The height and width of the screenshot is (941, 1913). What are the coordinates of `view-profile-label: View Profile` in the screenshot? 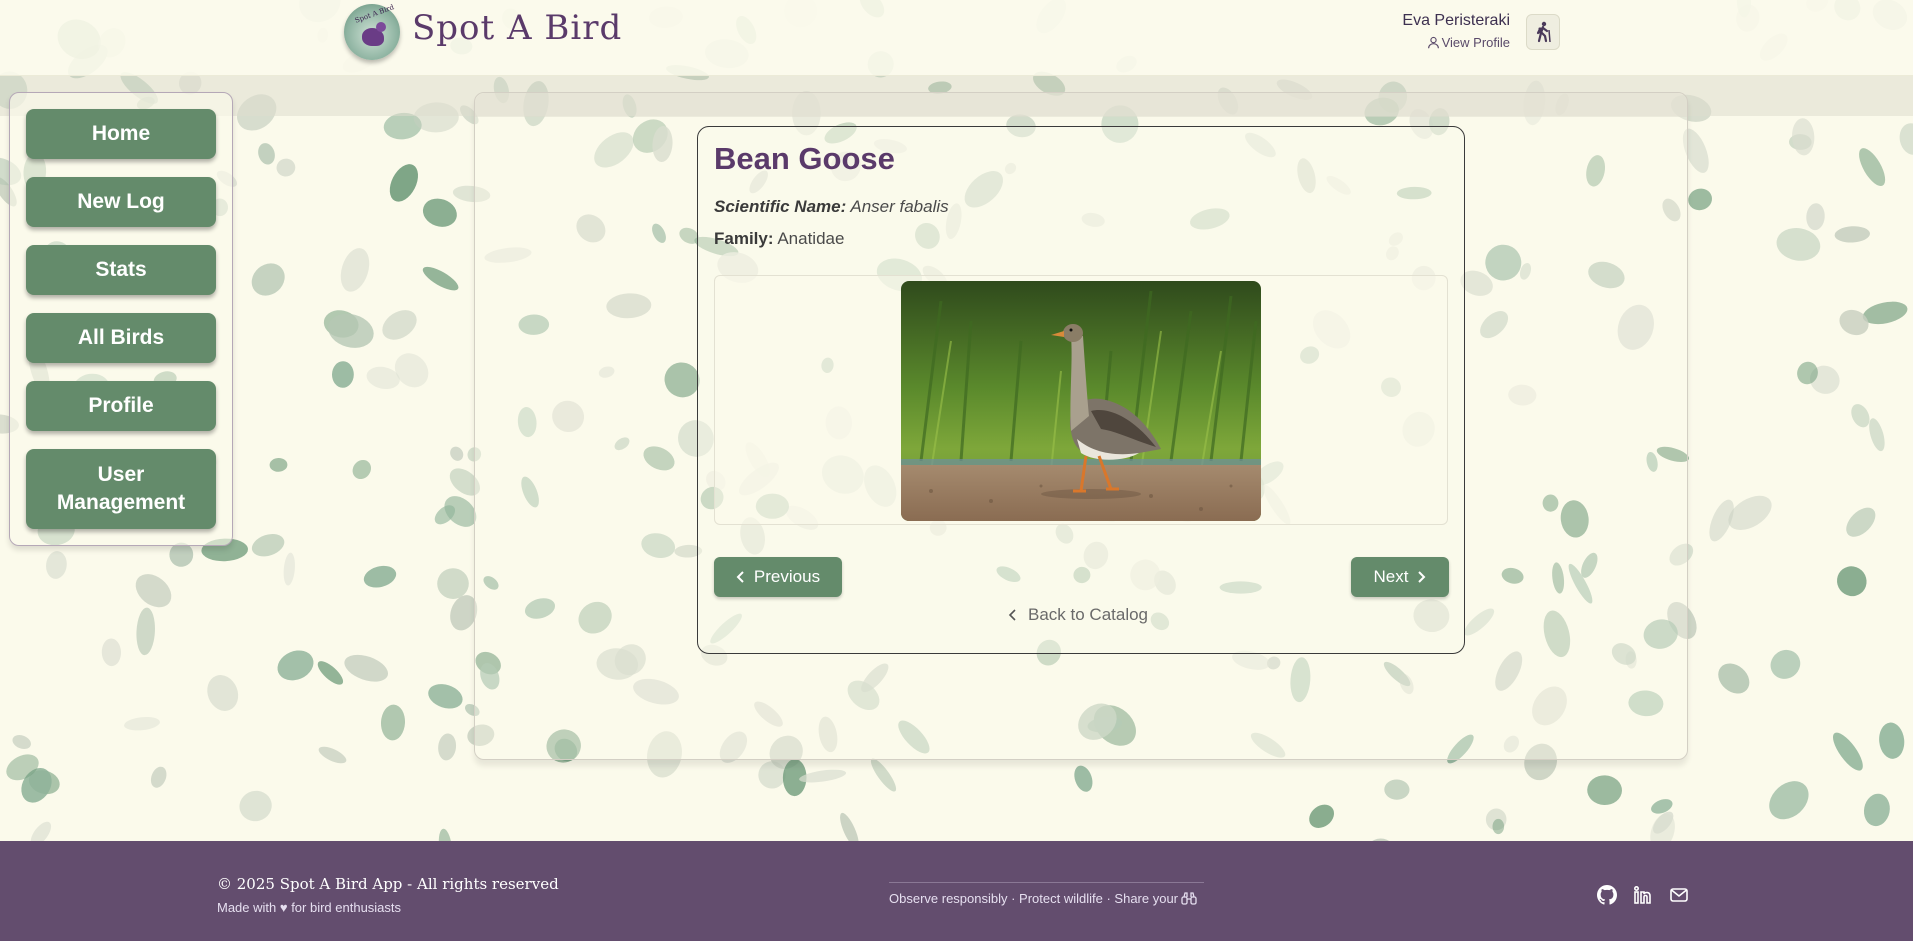 It's located at (1475, 42).